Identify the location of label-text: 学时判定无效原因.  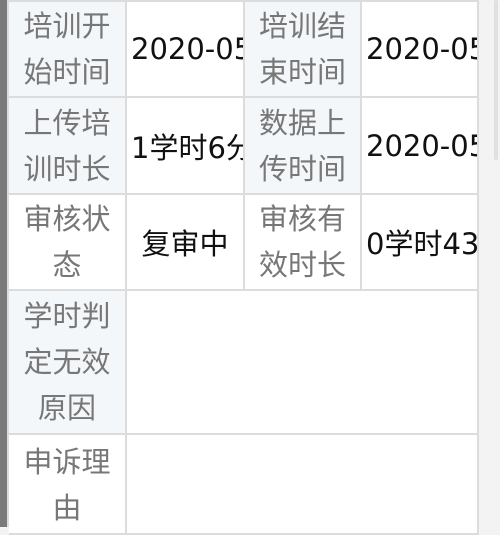
(67, 362).